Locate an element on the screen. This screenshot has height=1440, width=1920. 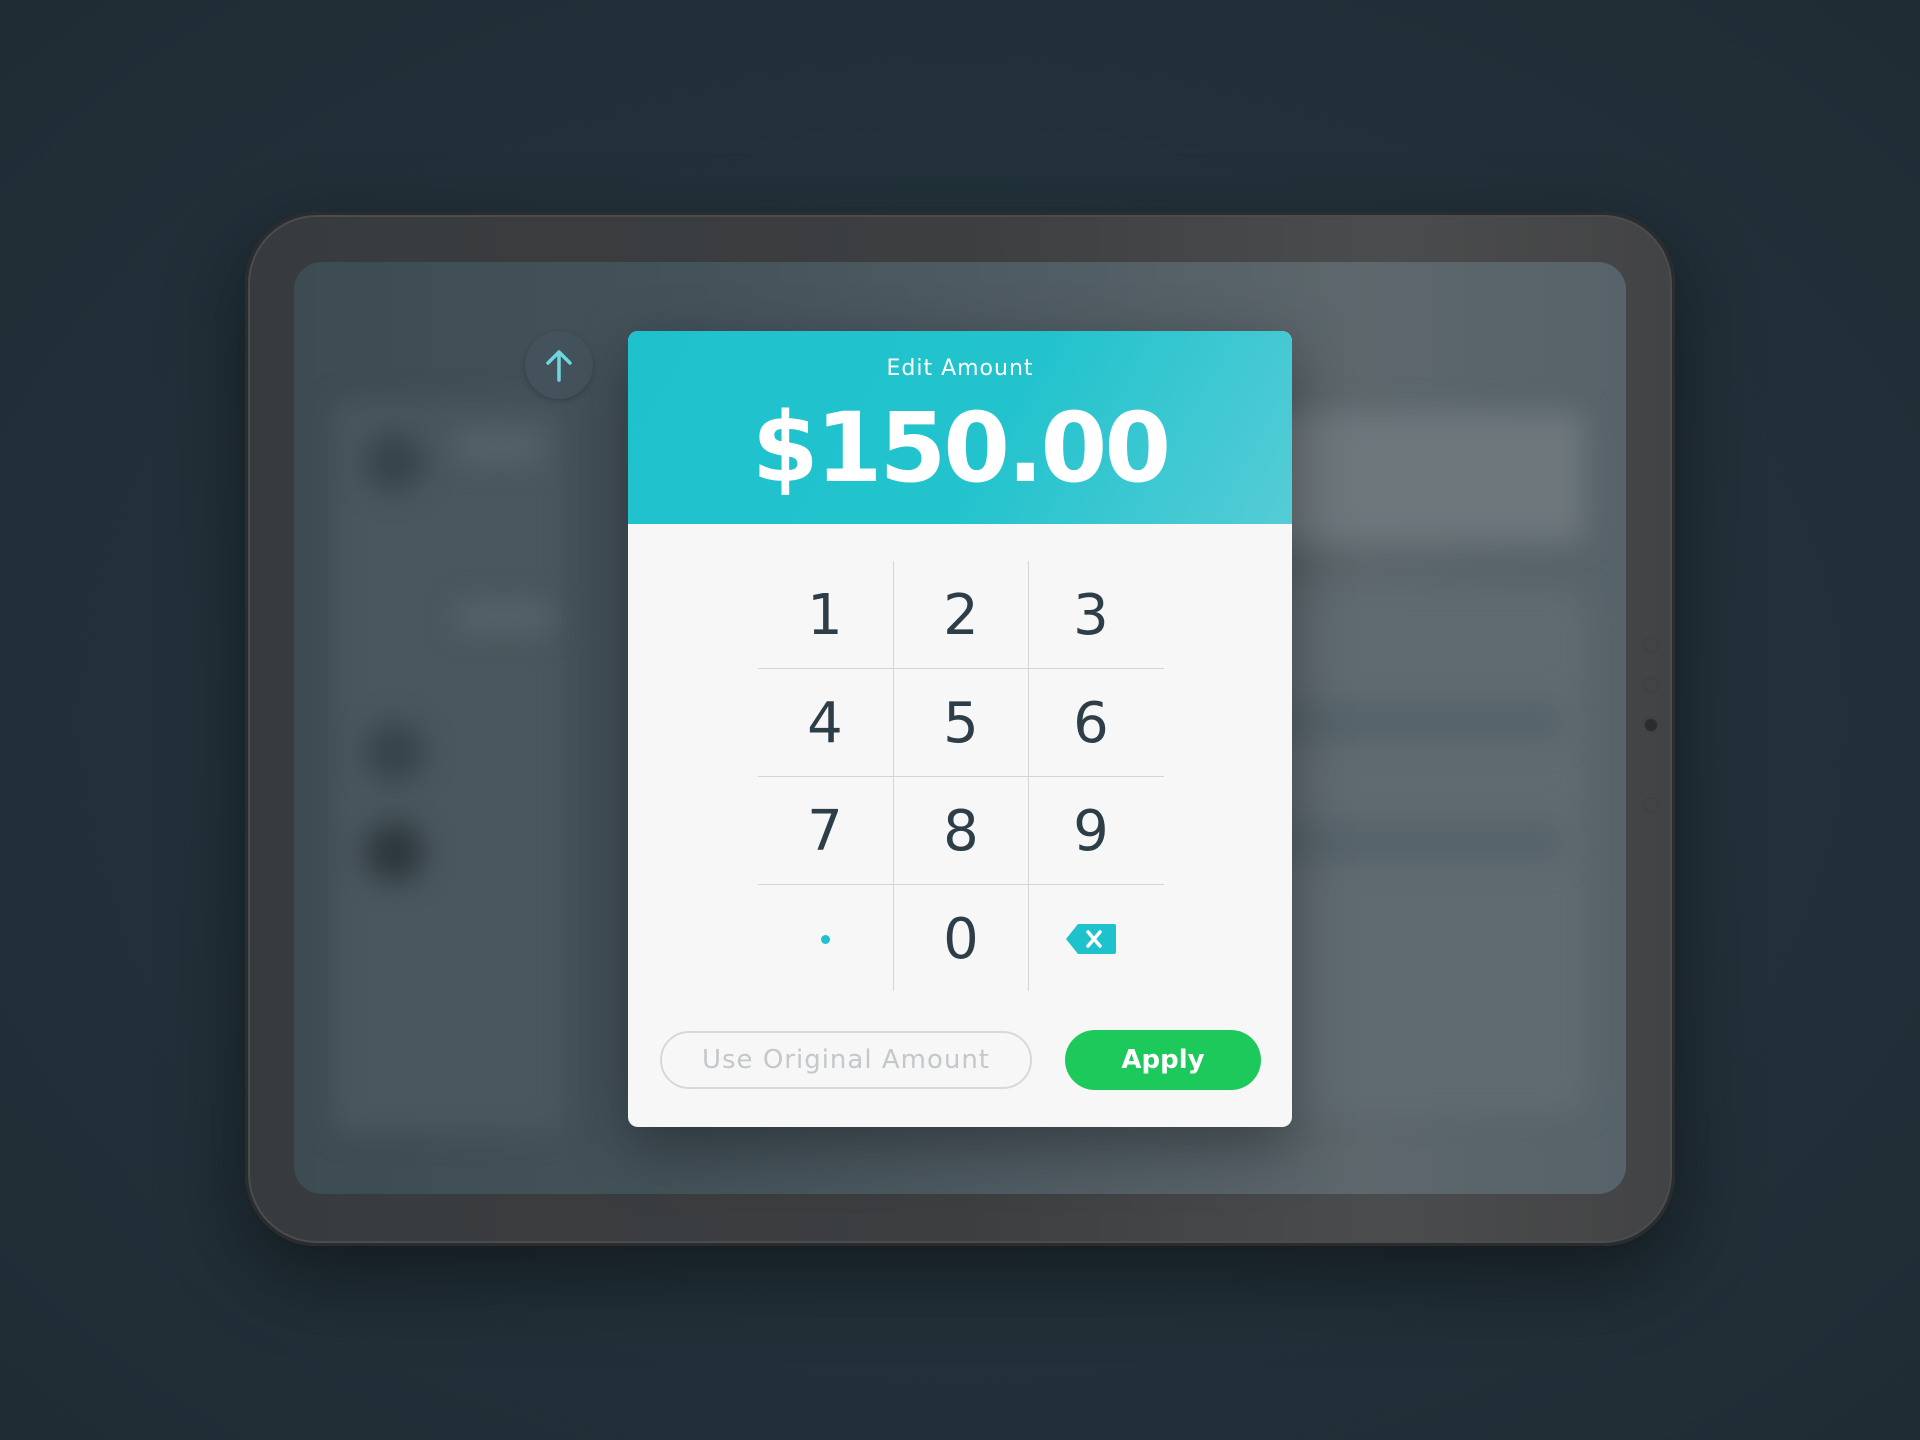
decimal-point-icon is located at coordinates (825, 939).